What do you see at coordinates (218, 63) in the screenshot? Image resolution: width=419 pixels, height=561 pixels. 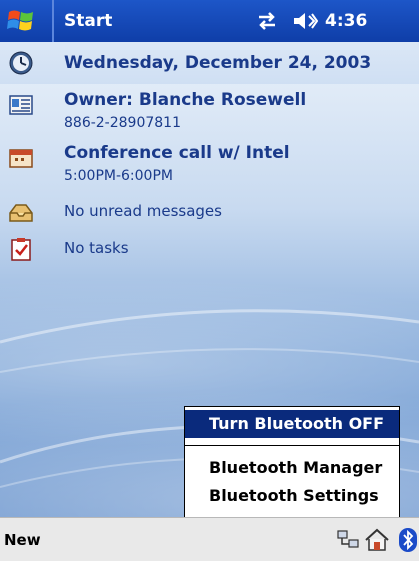 I see `today-date: Wednesday, December 24, 2003` at bounding box center [218, 63].